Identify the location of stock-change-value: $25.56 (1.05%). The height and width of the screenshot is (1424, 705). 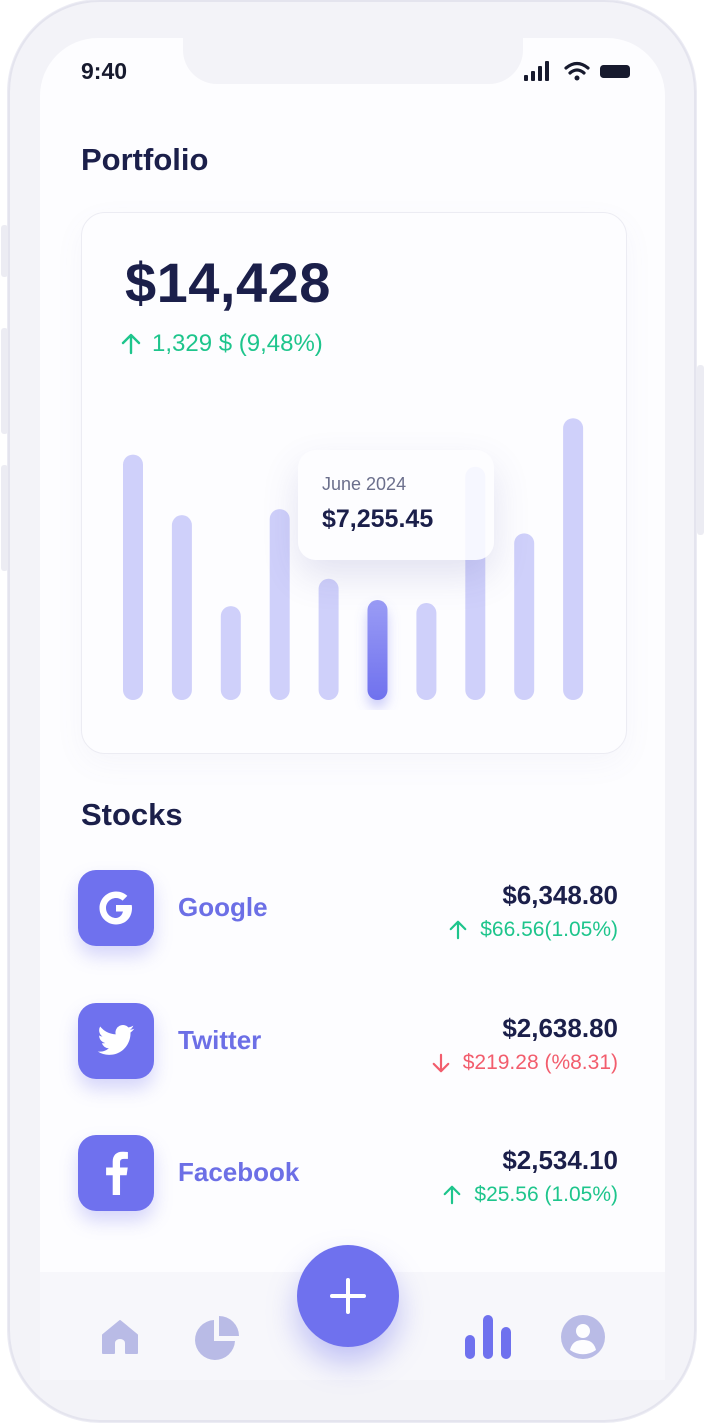
(546, 1194).